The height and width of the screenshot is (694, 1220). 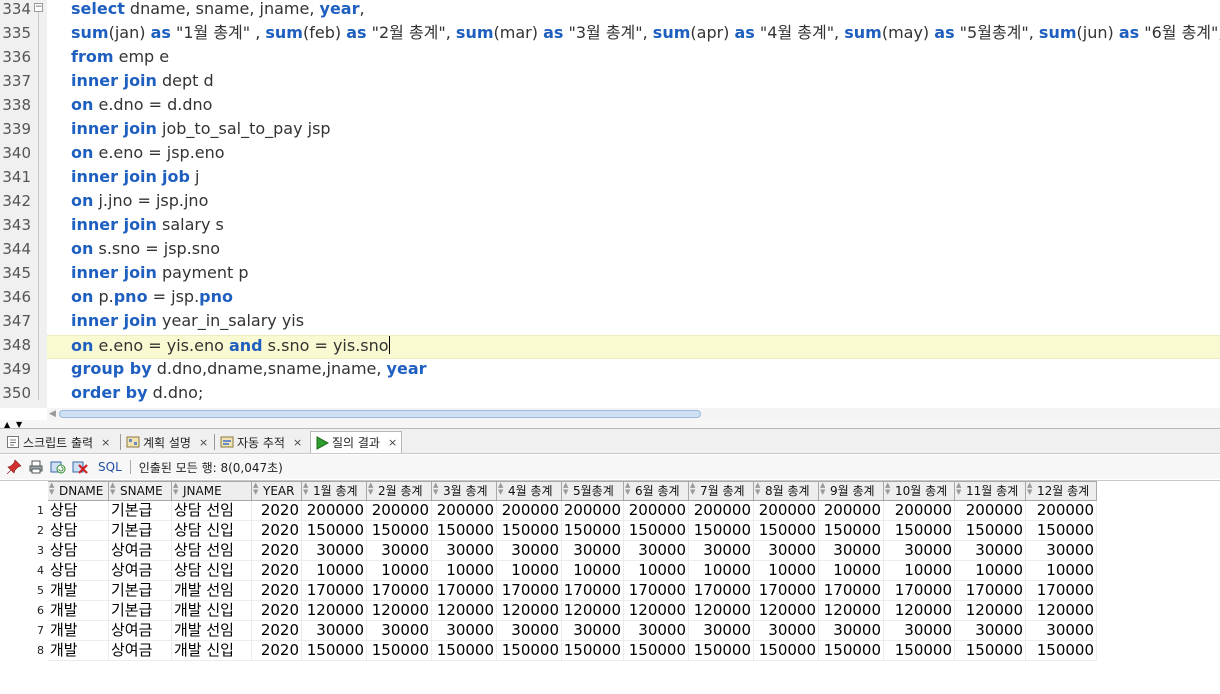 What do you see at coordinates (212, 491) in the screenshot?
I see `column-header: ▲ ▼ JNAME` at bounding box center [212, 491].